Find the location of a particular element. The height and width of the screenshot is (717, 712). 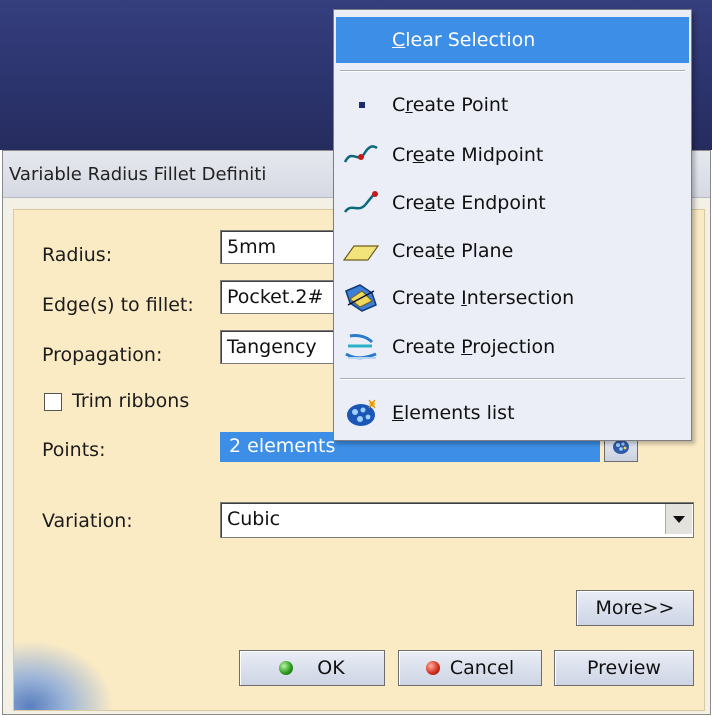

intersection-icon is located at coordinates (361, 298).